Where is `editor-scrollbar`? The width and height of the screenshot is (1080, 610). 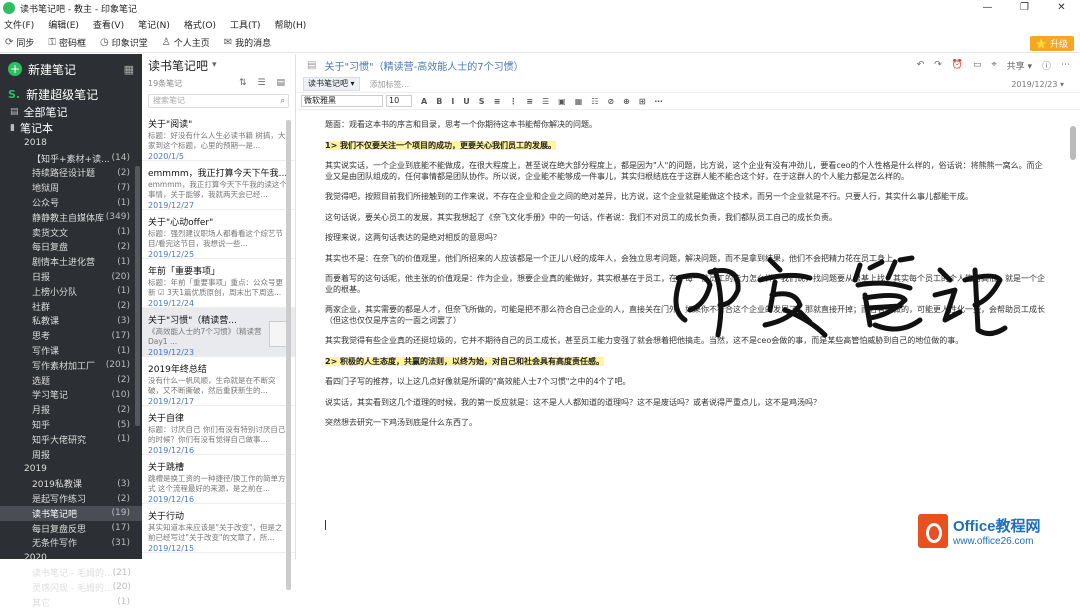
editor-scrollbar is located at coordinates (1073, 143).